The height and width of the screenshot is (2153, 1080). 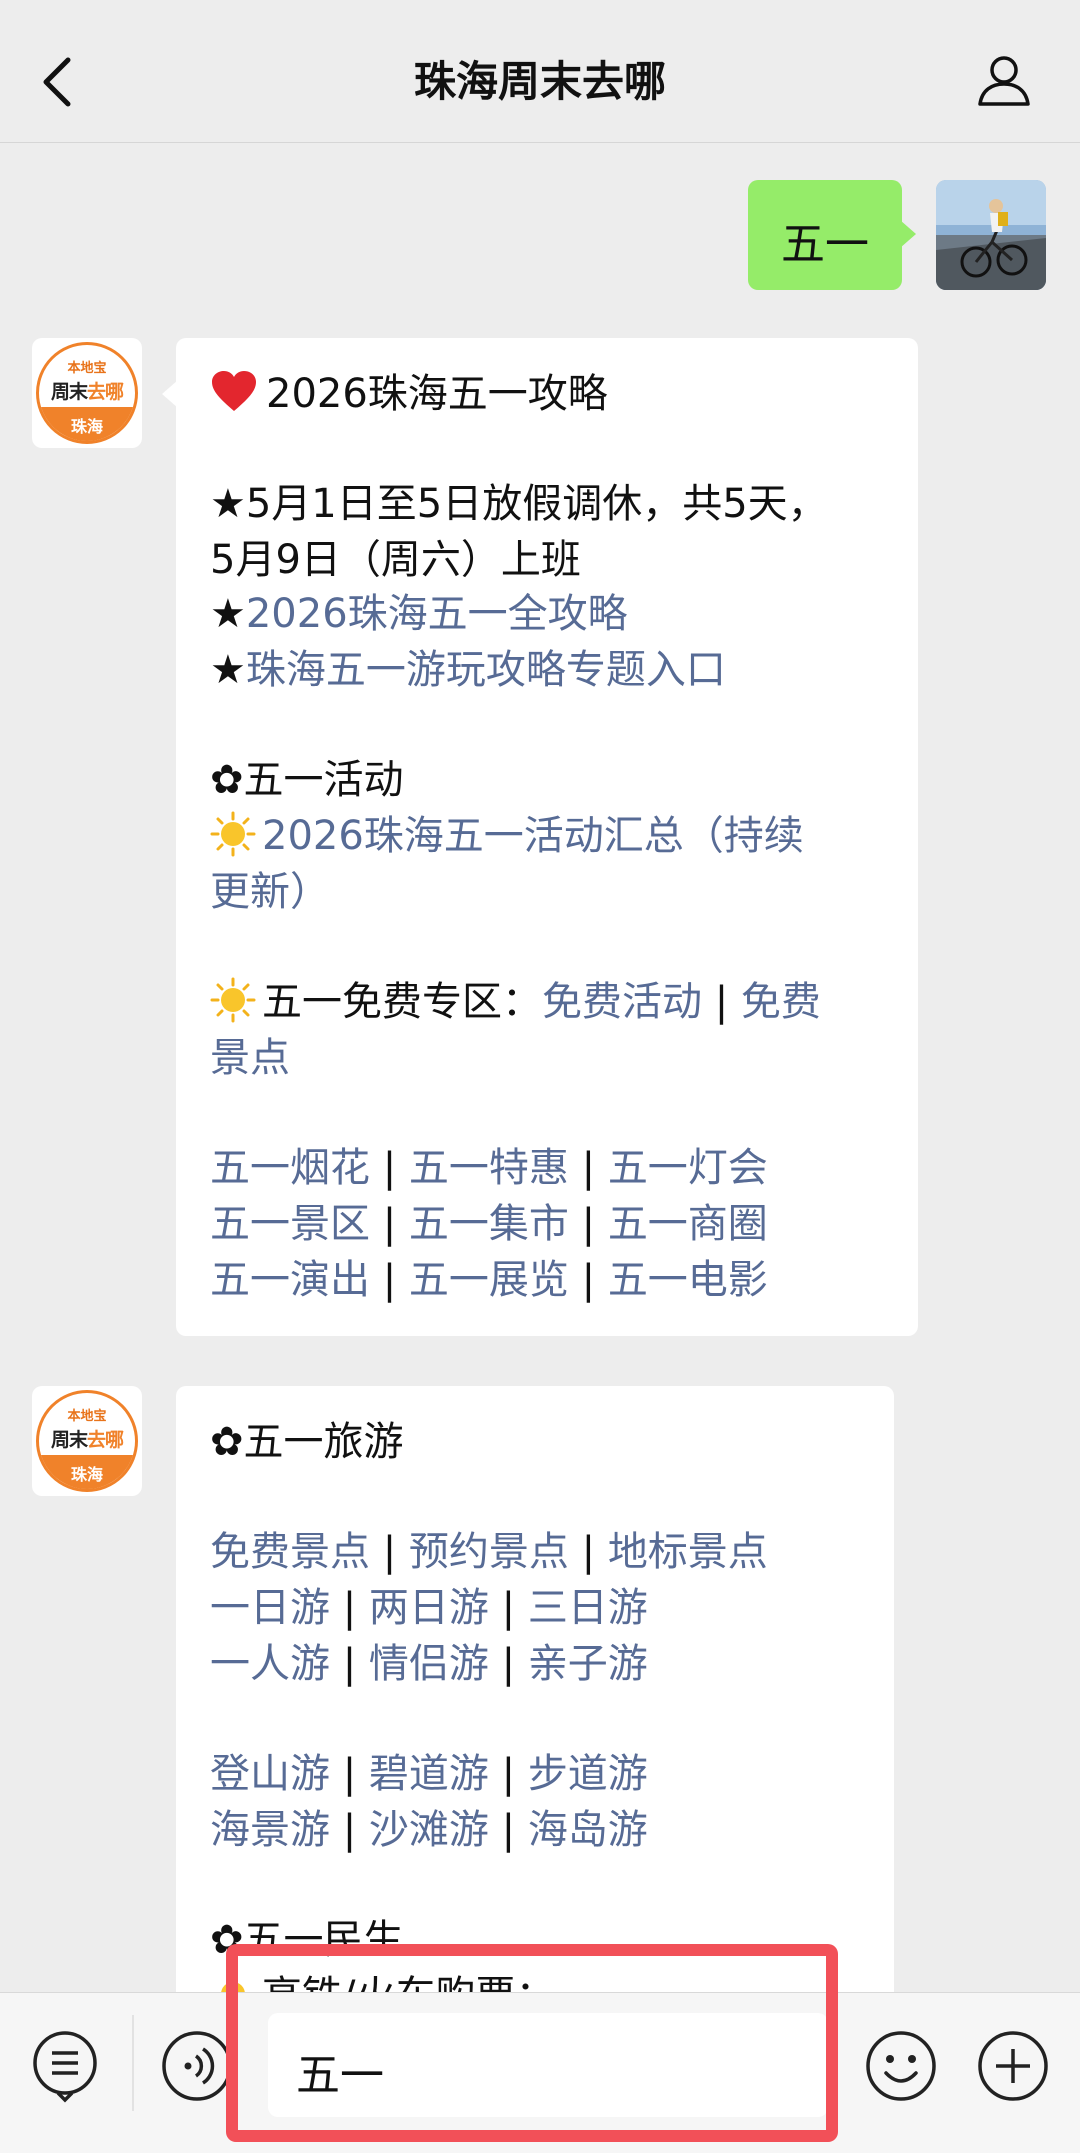 I want to click on activities-summary-link-cont: 更新）, so click(x=270, y=892).